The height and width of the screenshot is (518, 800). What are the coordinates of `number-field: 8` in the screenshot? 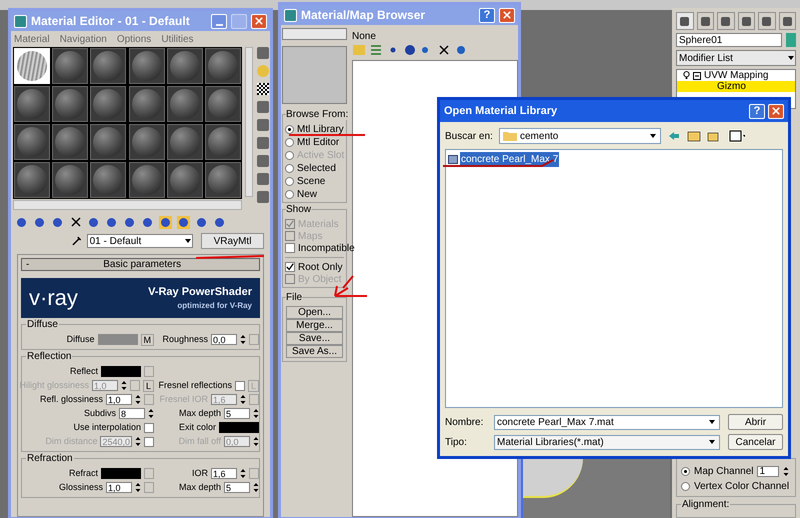 It's located at (132, 413).